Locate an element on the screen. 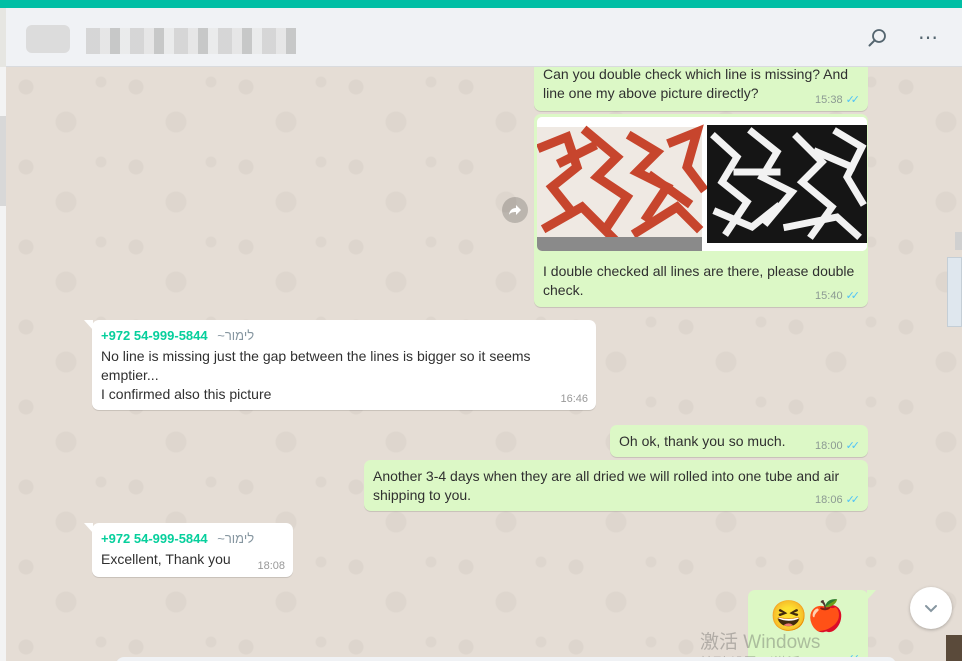 This screenshot has height=661, width=962. outgoing-message: Oh ok, thank you so much. 18:00 ✓✓ is located at coordinates (739, 441).